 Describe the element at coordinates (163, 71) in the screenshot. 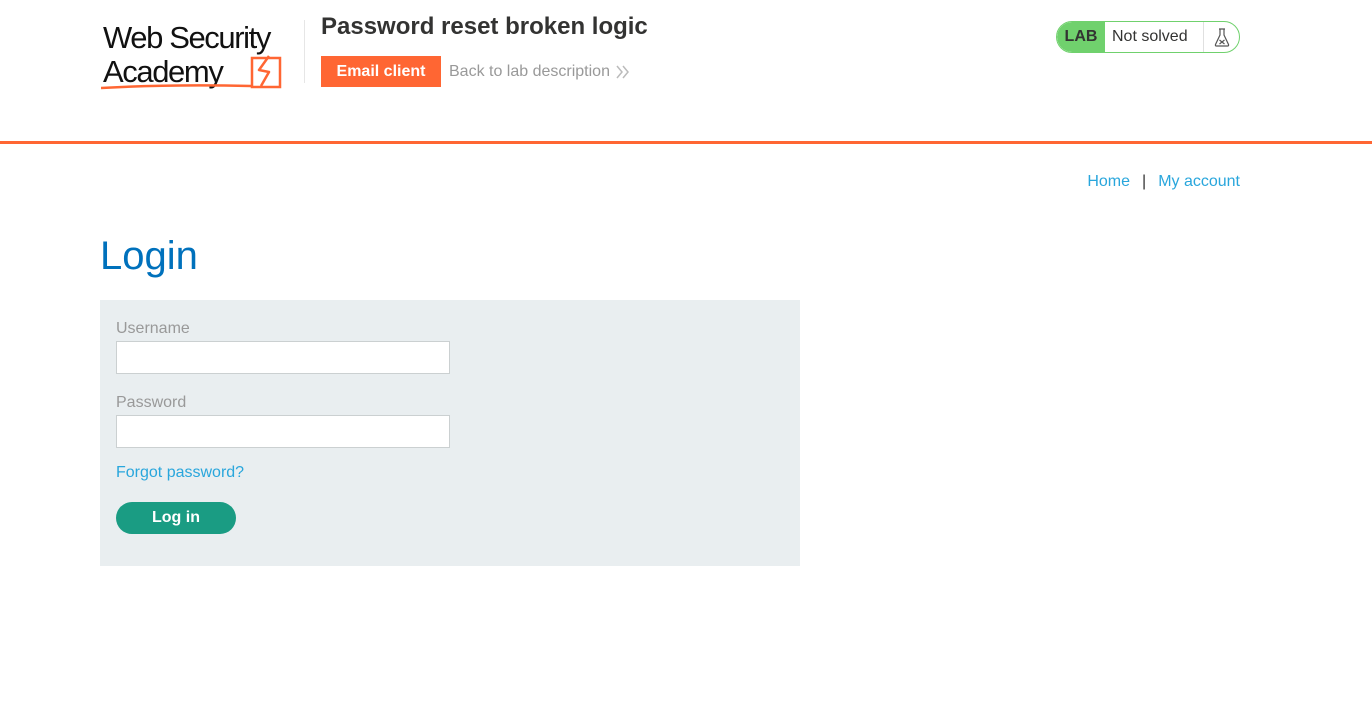

I see `svg-text: Academy` at that location.